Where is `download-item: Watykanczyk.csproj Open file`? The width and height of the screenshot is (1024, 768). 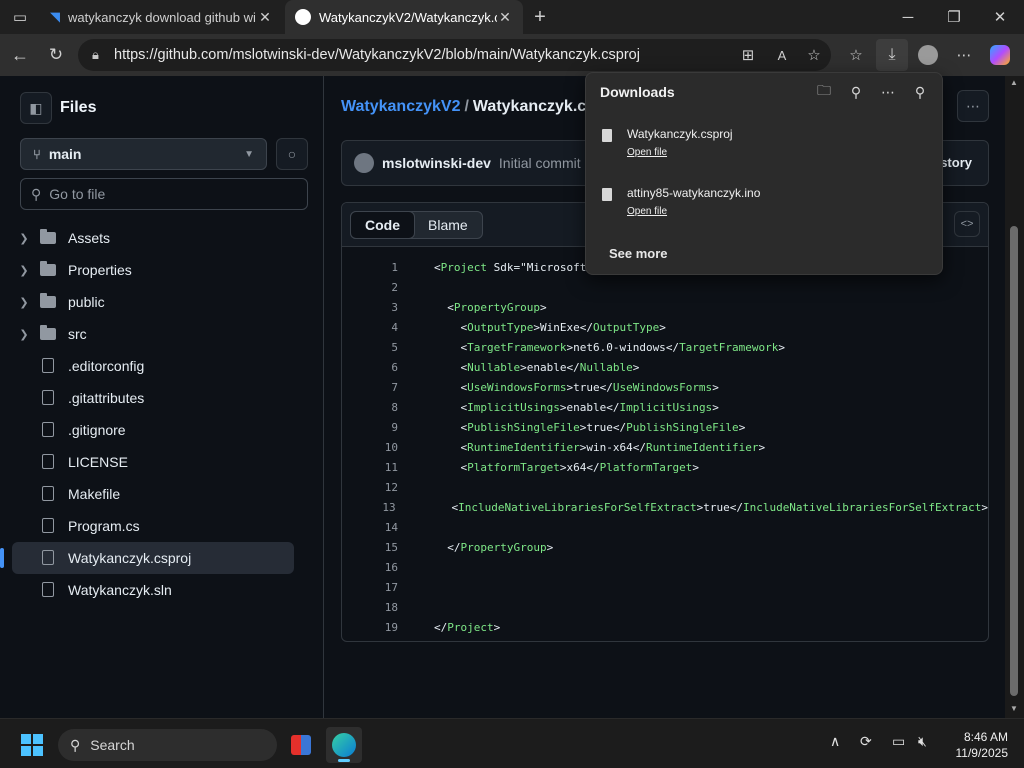 download-item: Watykanczyk.csproj Open file is located at coordinates (765, 147).